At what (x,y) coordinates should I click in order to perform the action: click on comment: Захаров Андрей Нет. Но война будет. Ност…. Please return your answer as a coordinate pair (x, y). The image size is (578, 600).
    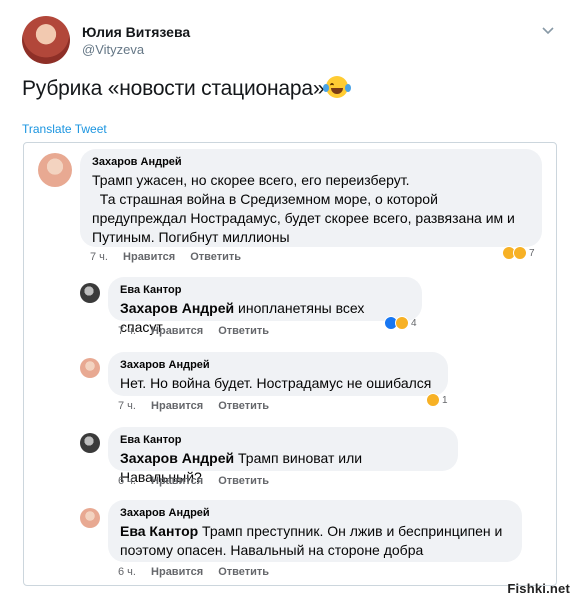
    Looking at the image, I should click on (290, 385).